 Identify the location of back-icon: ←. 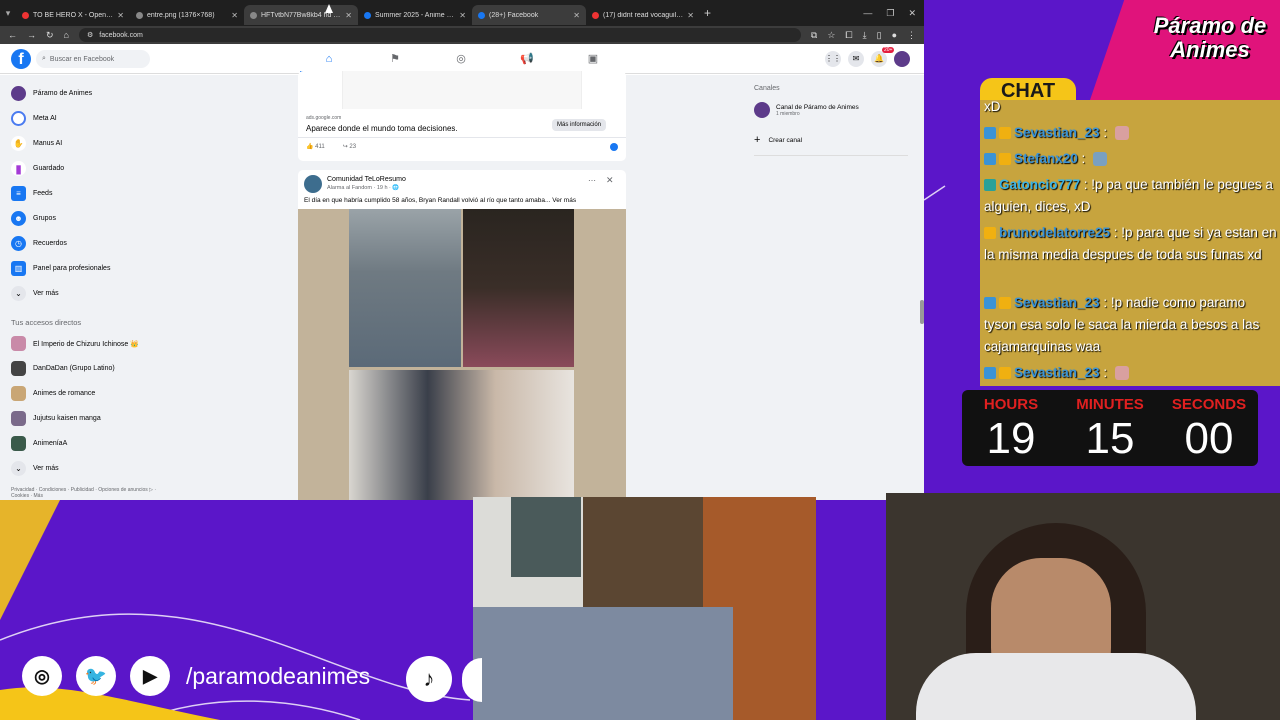
(12, 35).